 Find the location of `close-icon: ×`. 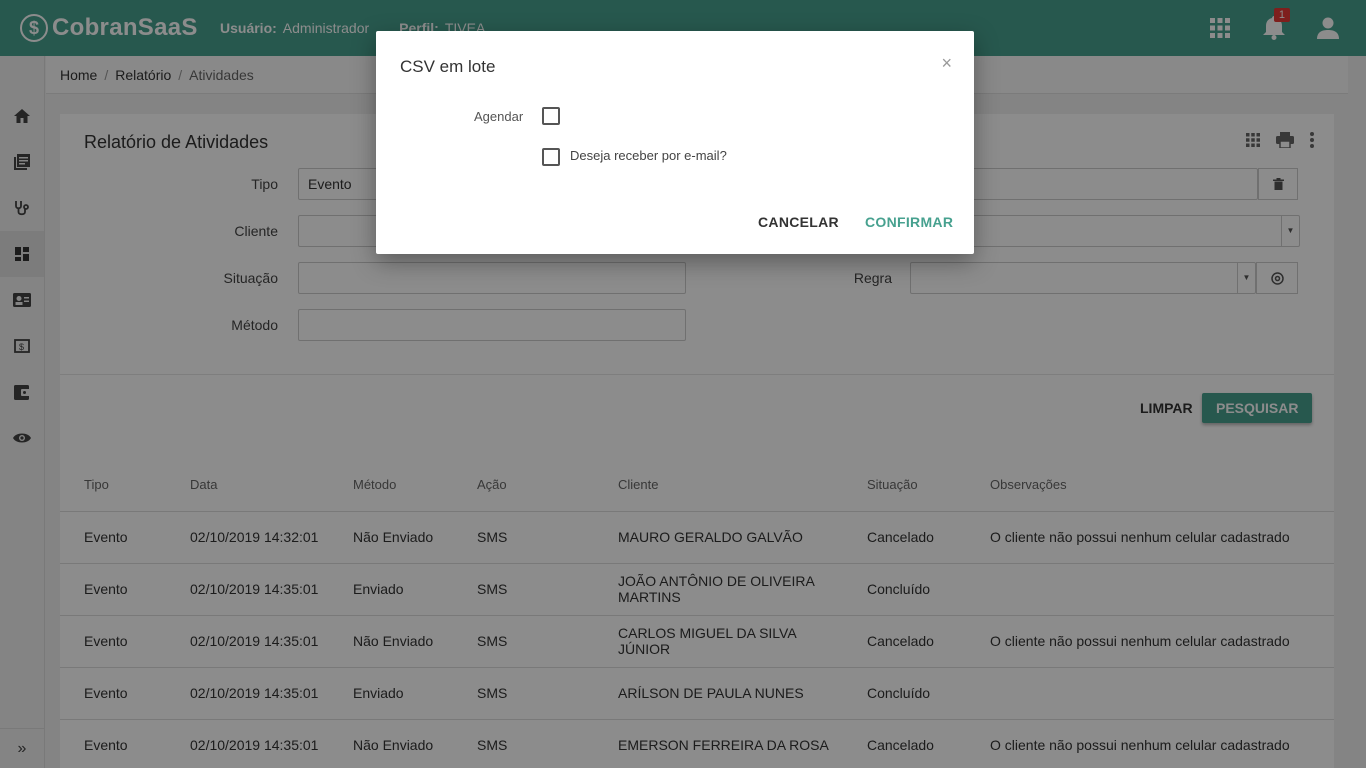

close-icon: × is located at coordinates (946, 63).